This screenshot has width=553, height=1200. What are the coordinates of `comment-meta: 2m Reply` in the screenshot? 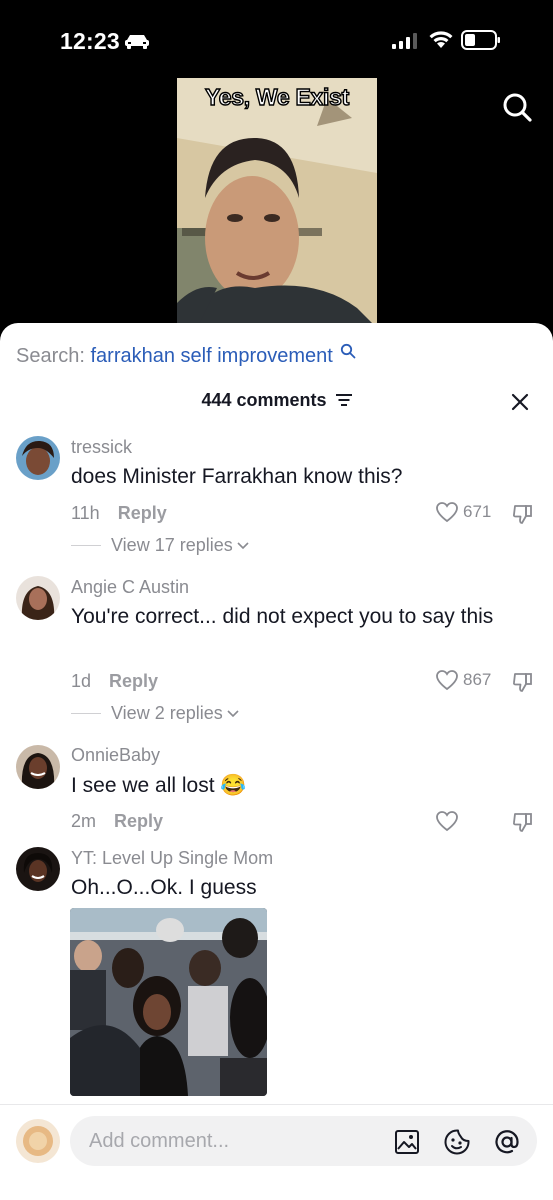 It's located at (117, 821).